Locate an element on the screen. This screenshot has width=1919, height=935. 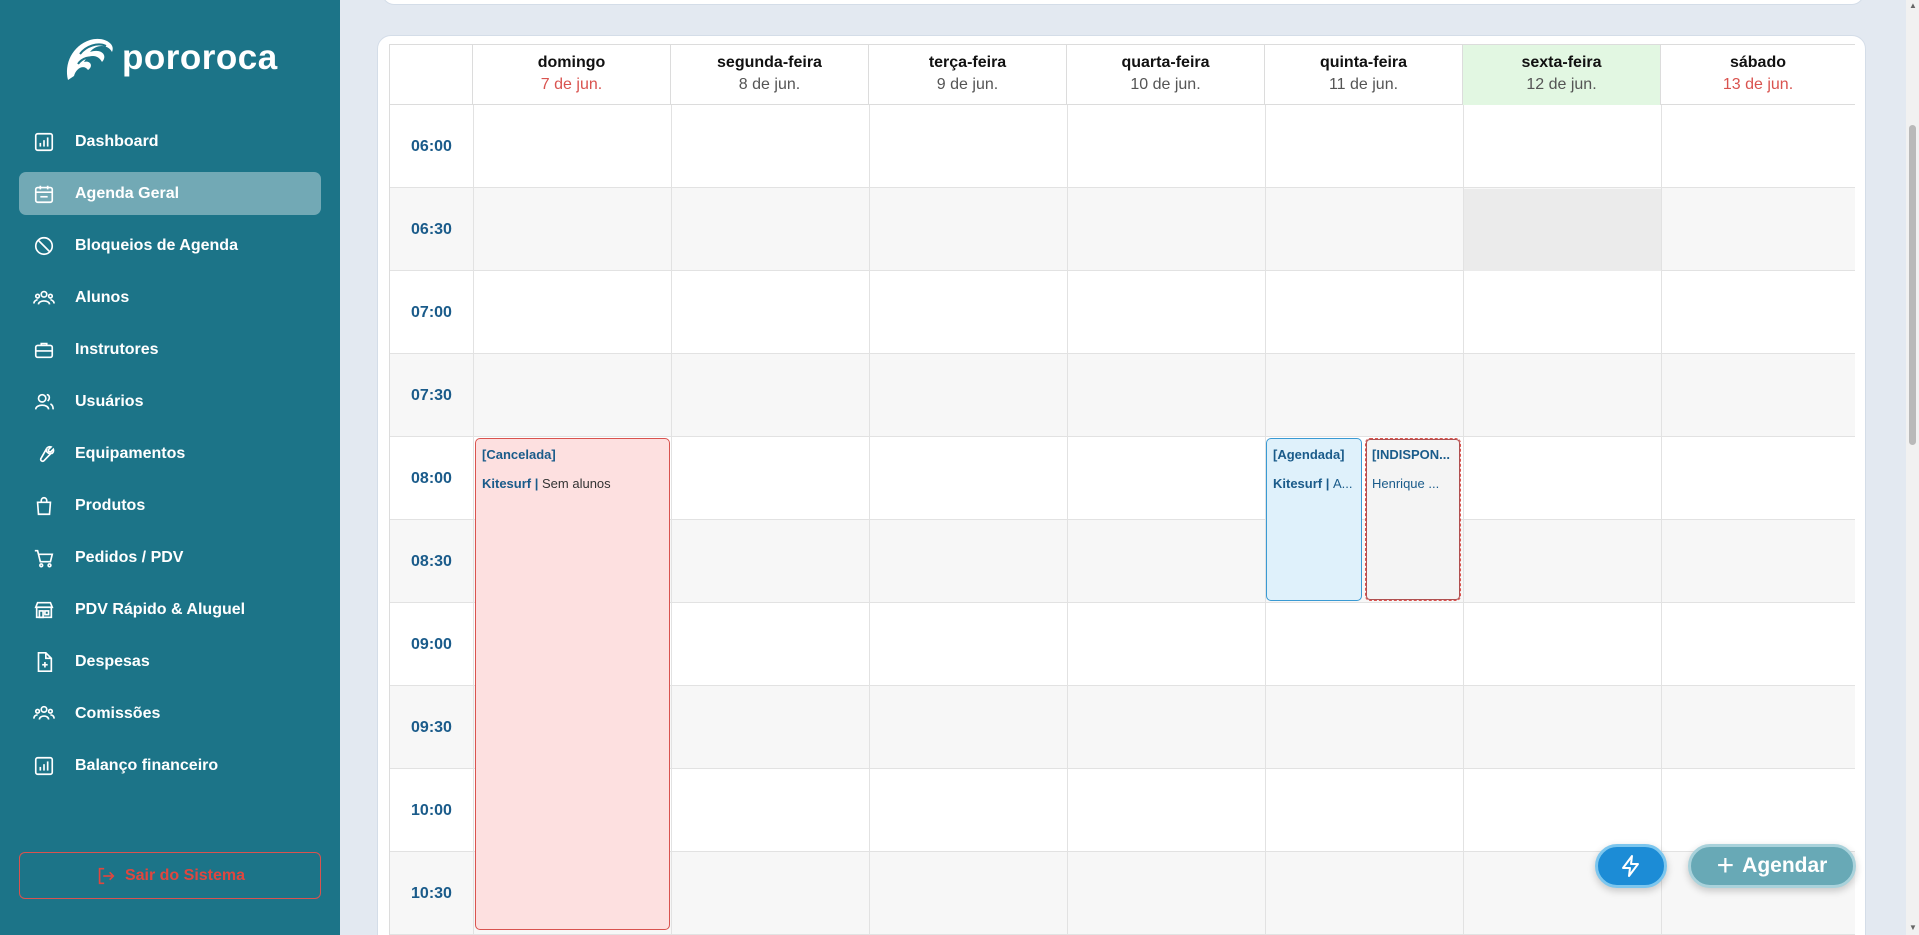
sidebar-item-pedidos: Pedidos / PDV is located at coordinates (170, 557).